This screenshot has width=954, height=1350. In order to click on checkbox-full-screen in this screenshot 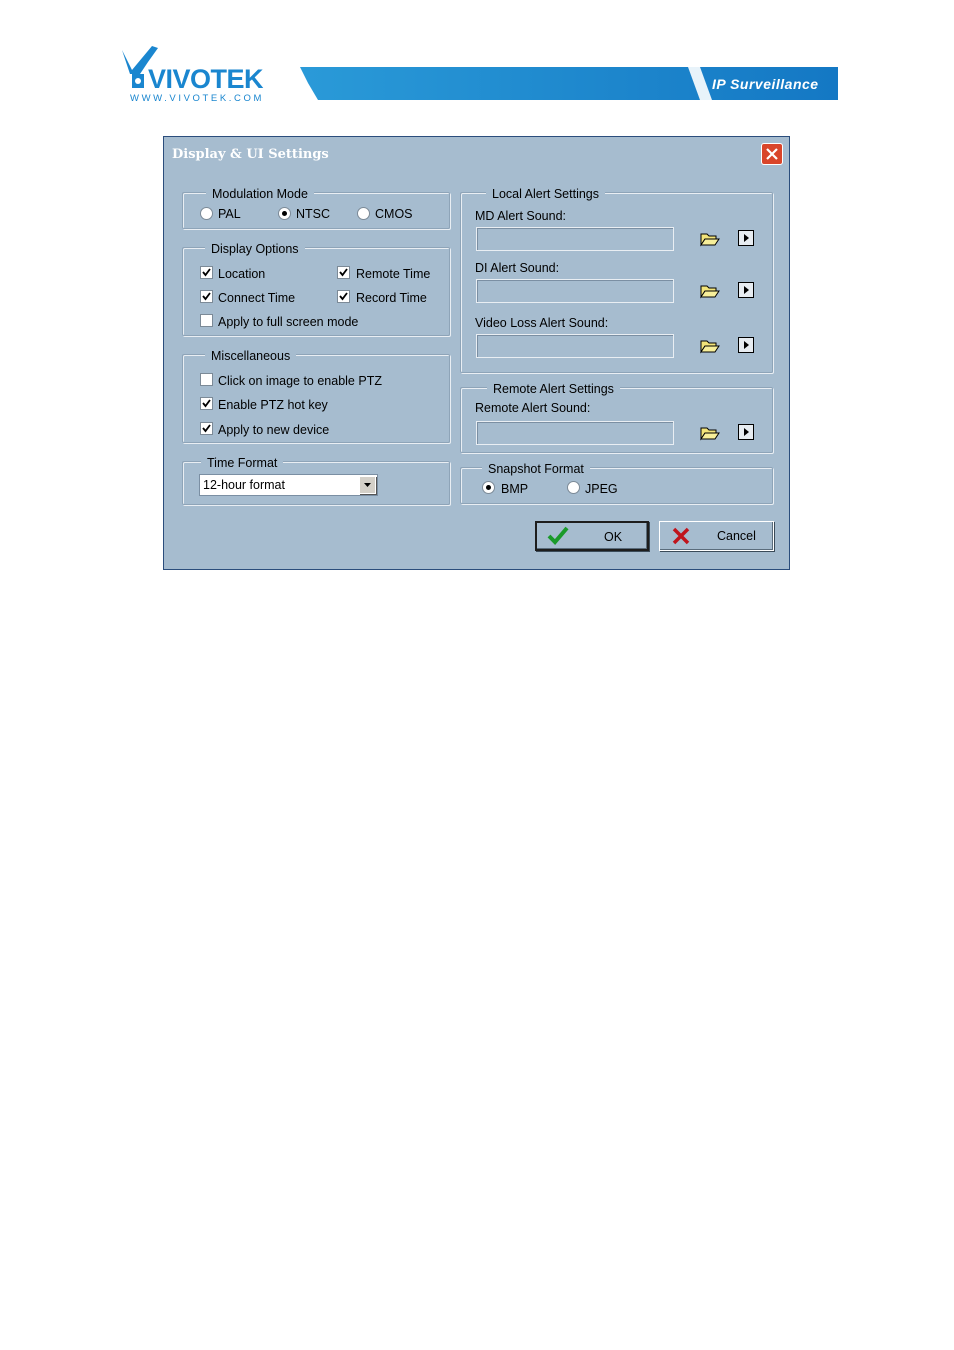, I will do `click(206, 320)`.